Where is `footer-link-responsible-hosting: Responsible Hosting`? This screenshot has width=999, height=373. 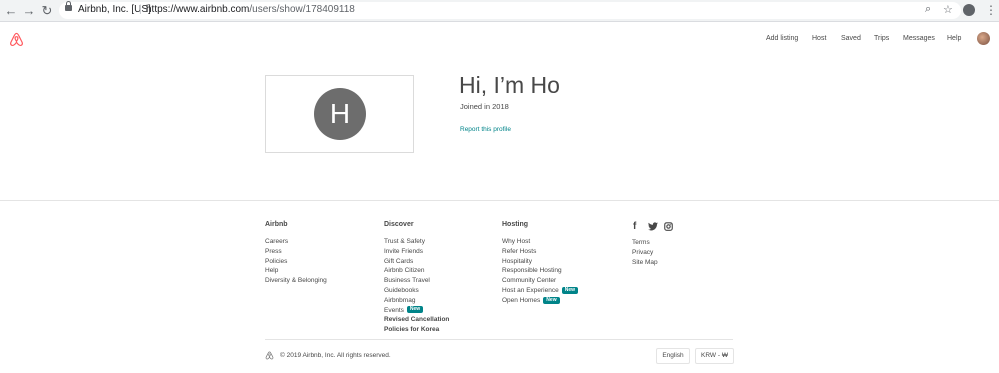
footer-link-responsible-hosting: Responsible Hosting is located at coordinates (540, 271).